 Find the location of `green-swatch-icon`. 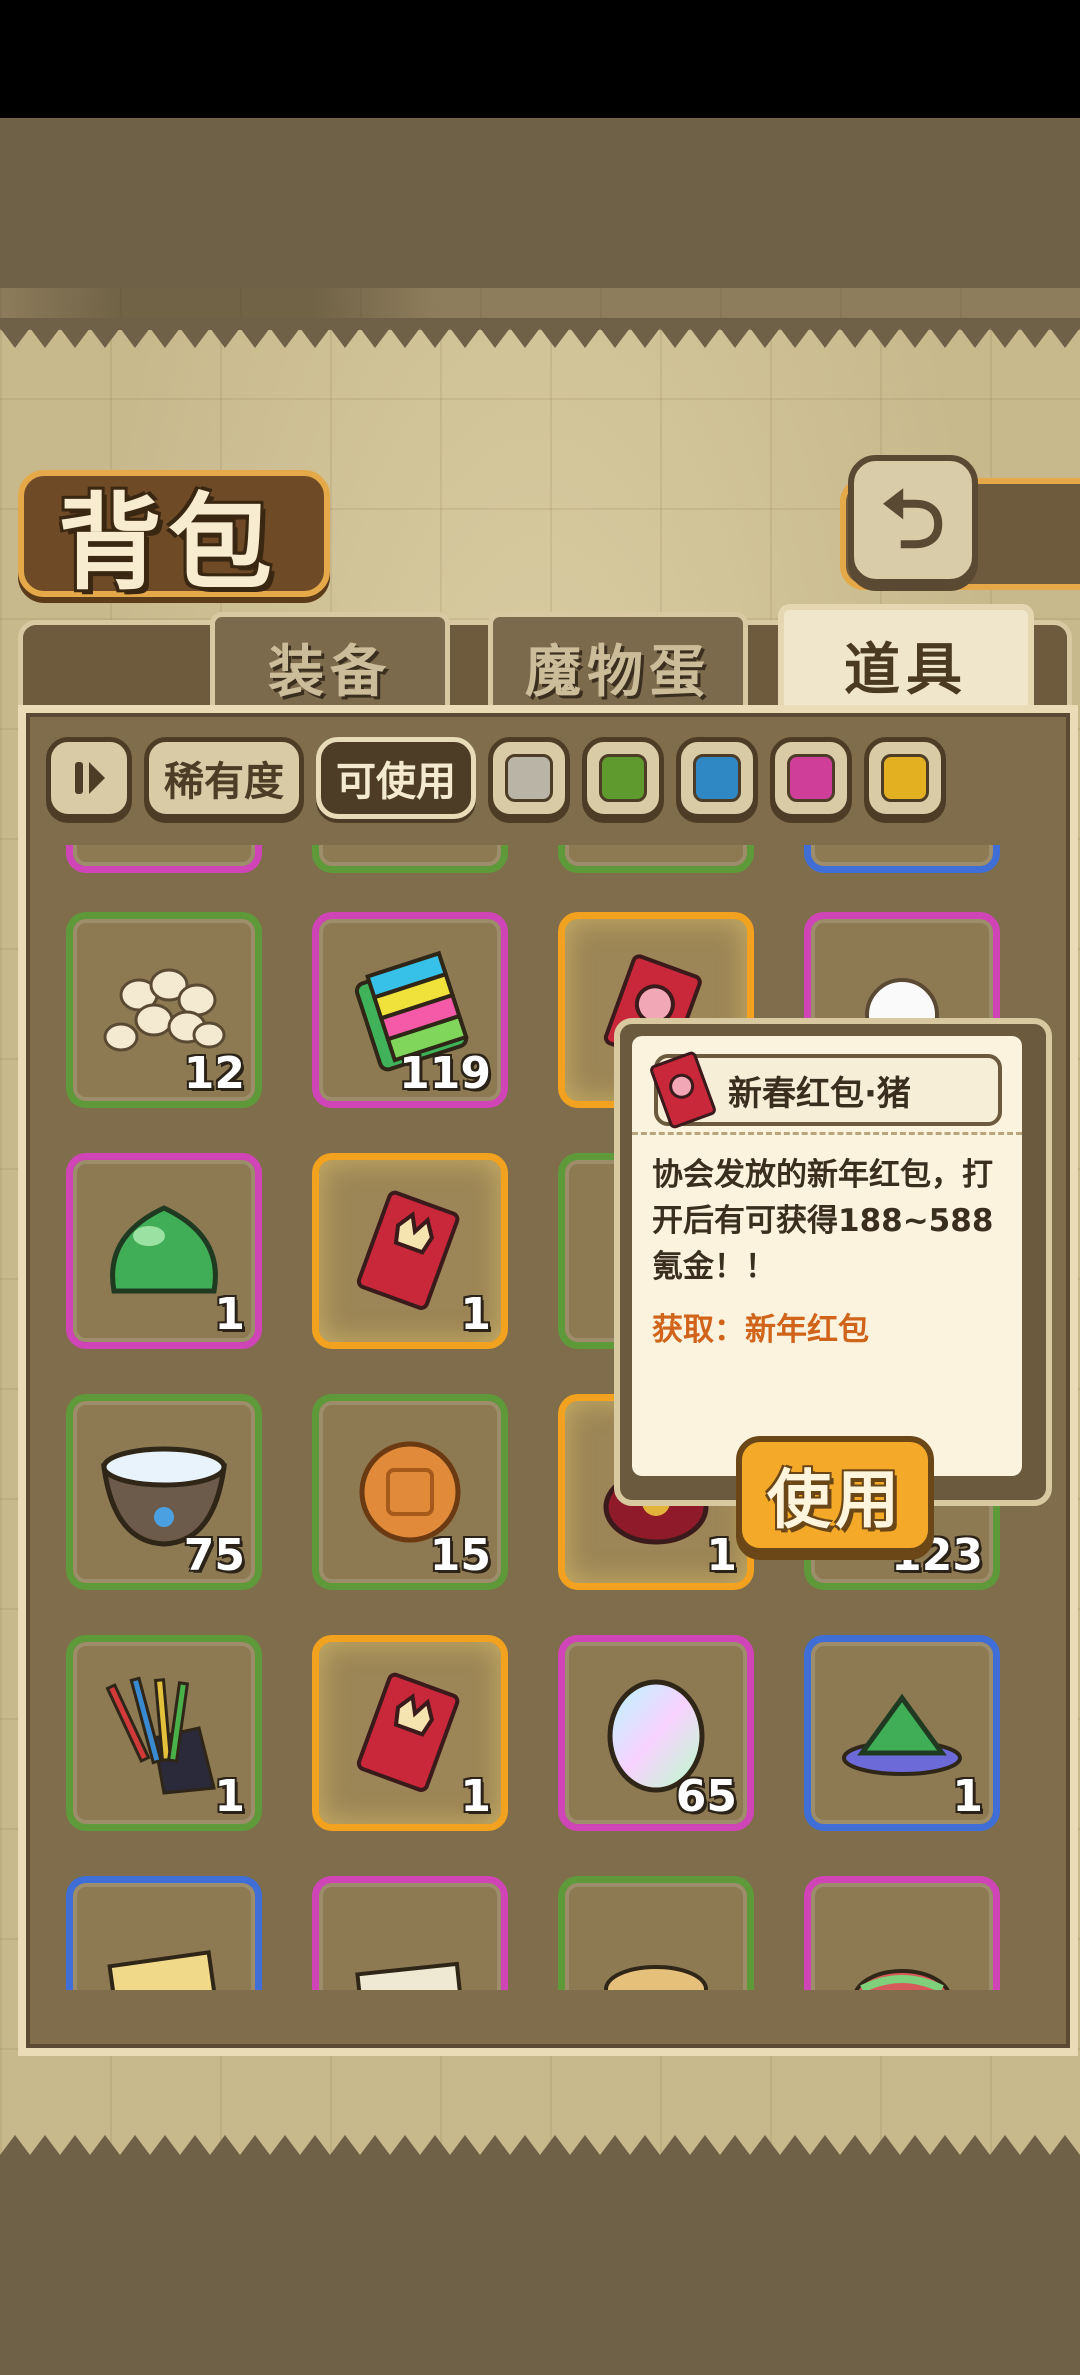

green-swatch-icon is located at coordinates (623, 777).